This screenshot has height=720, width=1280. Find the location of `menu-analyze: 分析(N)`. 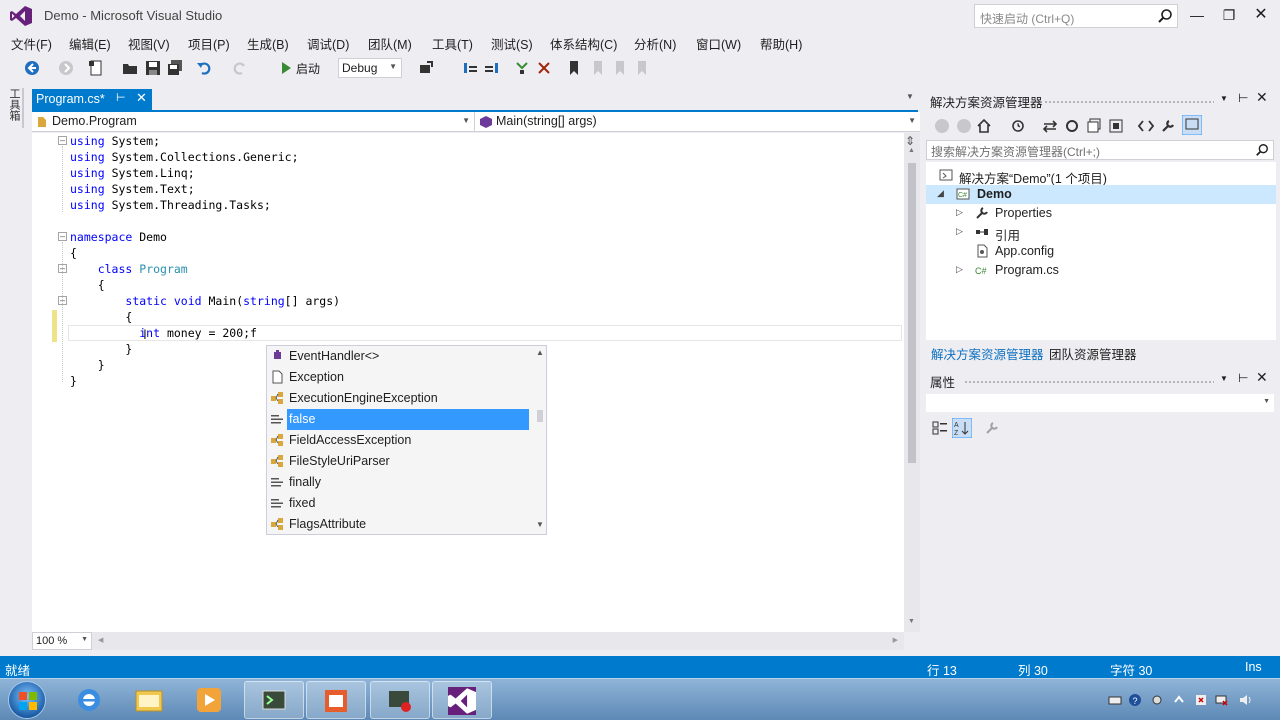

menu-analyze: 分析(N) is located at coordinates (655, 43).